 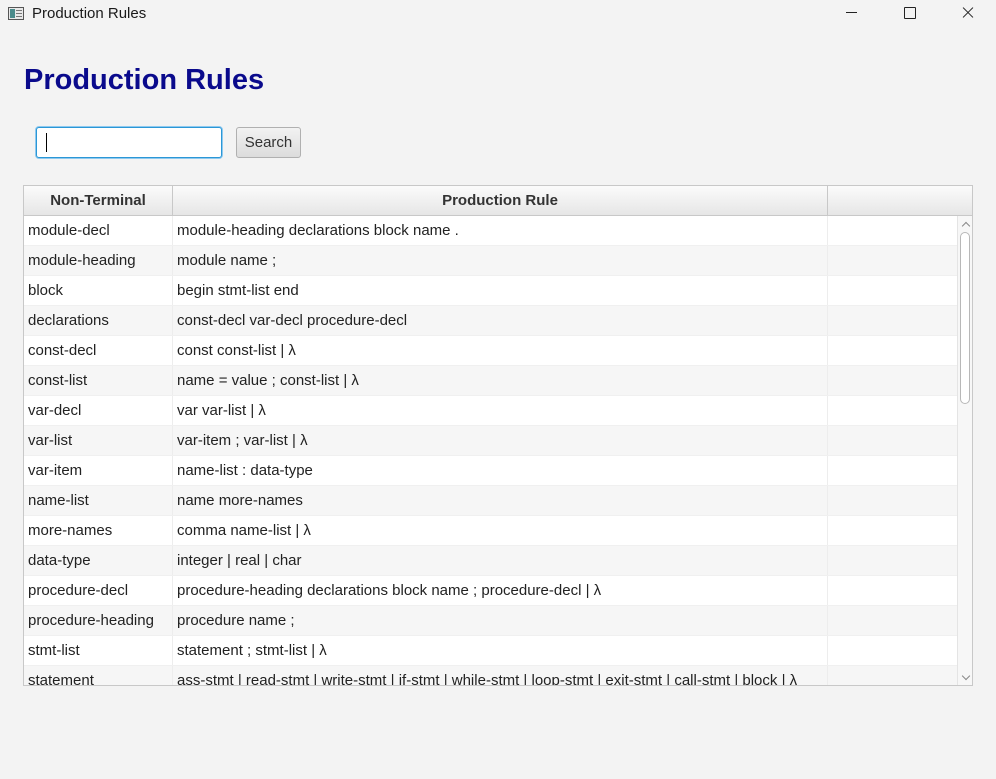 What do you see at coordinates (965, 223) in the screenshot?
I see `scroll-up-arrow-icon` at bounding box center [965, 223].